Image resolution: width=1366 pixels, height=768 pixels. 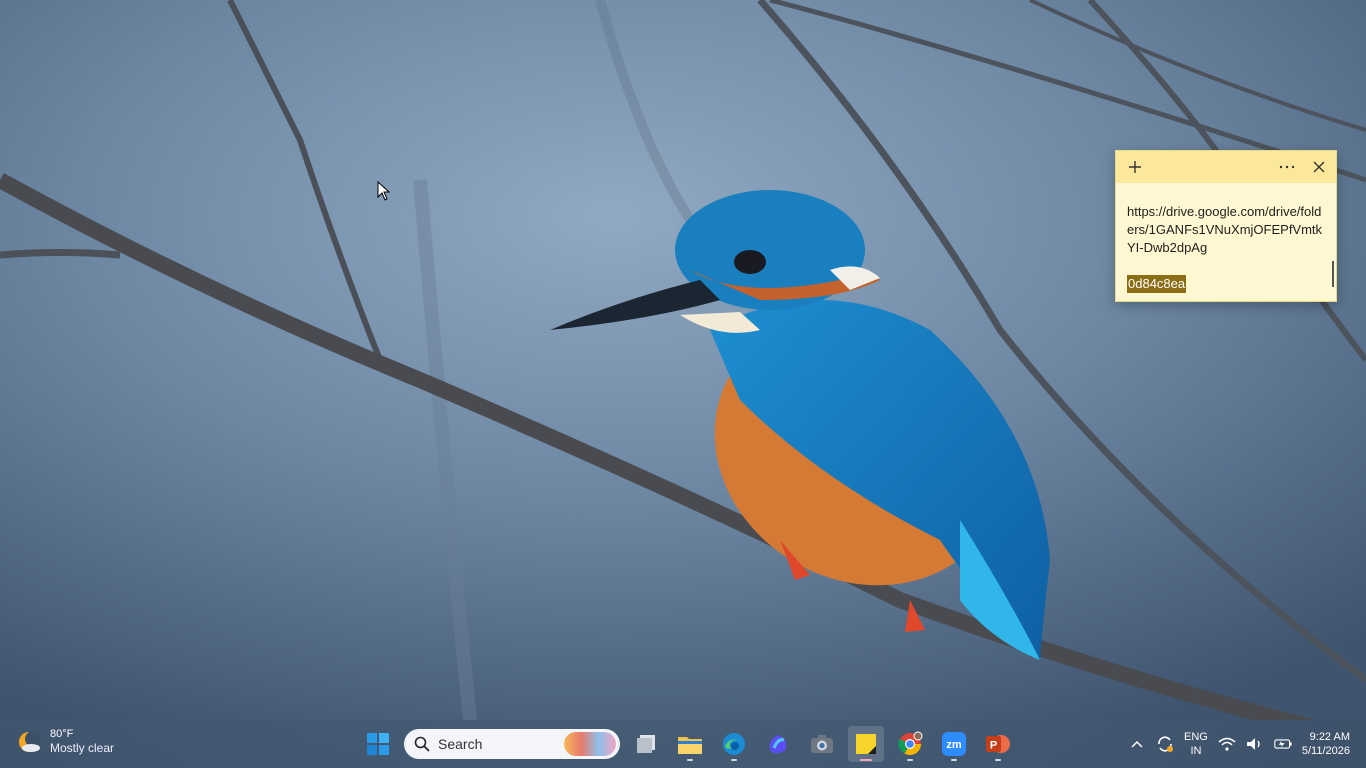 I want to click on taskbar-apps: Search zm P, so click(x=688, y=744).